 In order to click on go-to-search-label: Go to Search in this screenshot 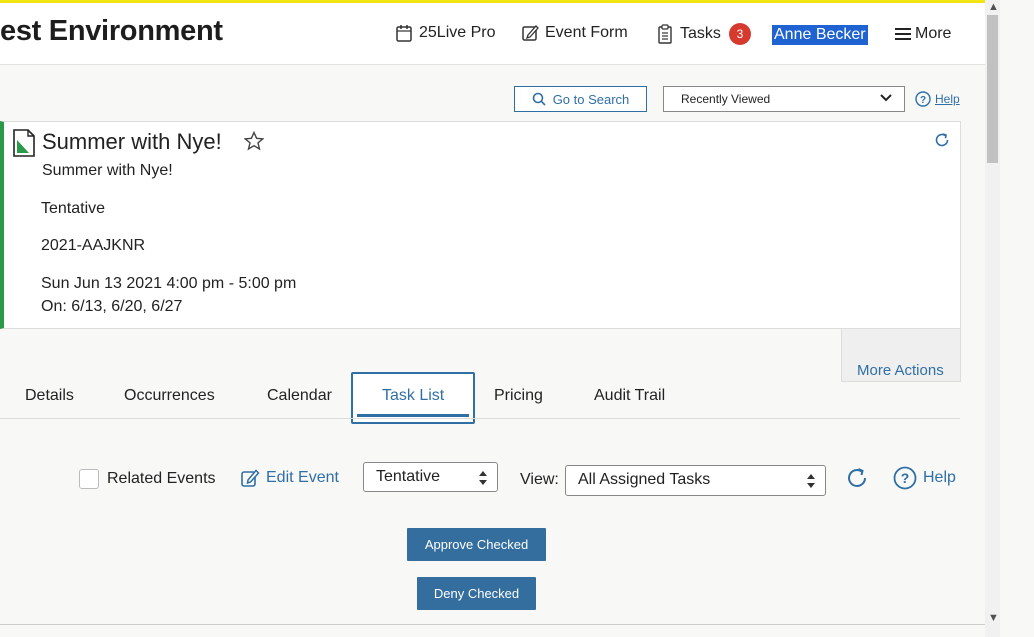, I will do `click(591, 99)`.